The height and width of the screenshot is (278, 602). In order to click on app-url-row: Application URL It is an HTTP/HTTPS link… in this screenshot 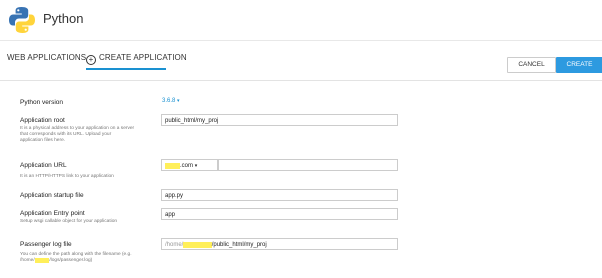, I will do `click(67, 171)`.